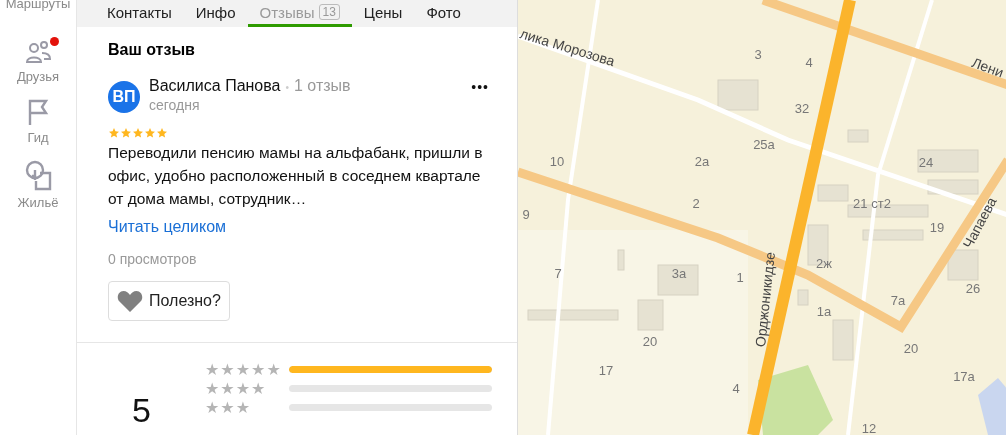 This screenshot has width=1006, height=435. Describe the element at coordinates (175, 105) in the screenshot. I see `review-date: сегодня` at that location.